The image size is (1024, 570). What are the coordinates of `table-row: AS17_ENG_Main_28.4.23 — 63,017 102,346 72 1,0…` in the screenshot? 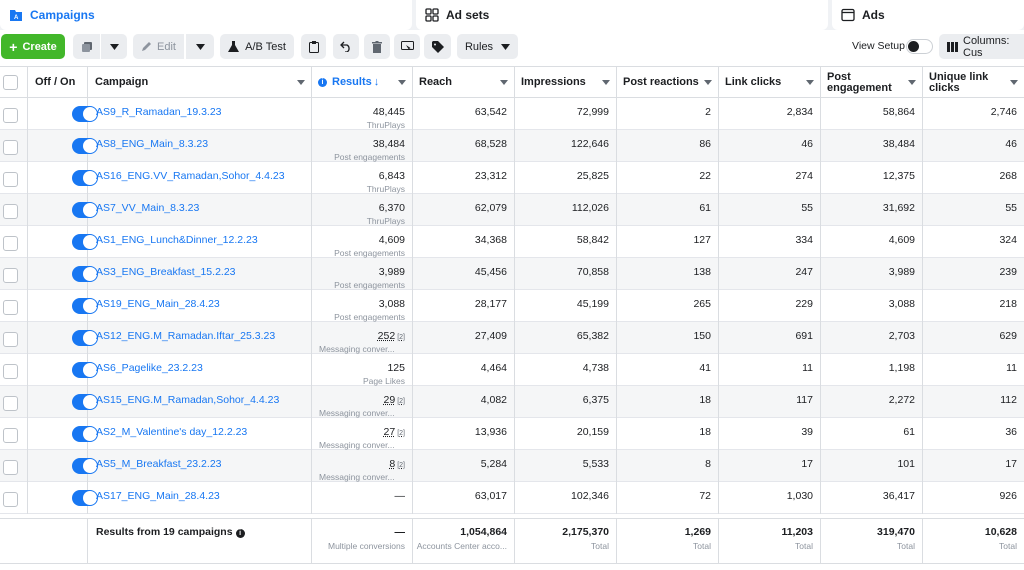 It's located at (512, 498).